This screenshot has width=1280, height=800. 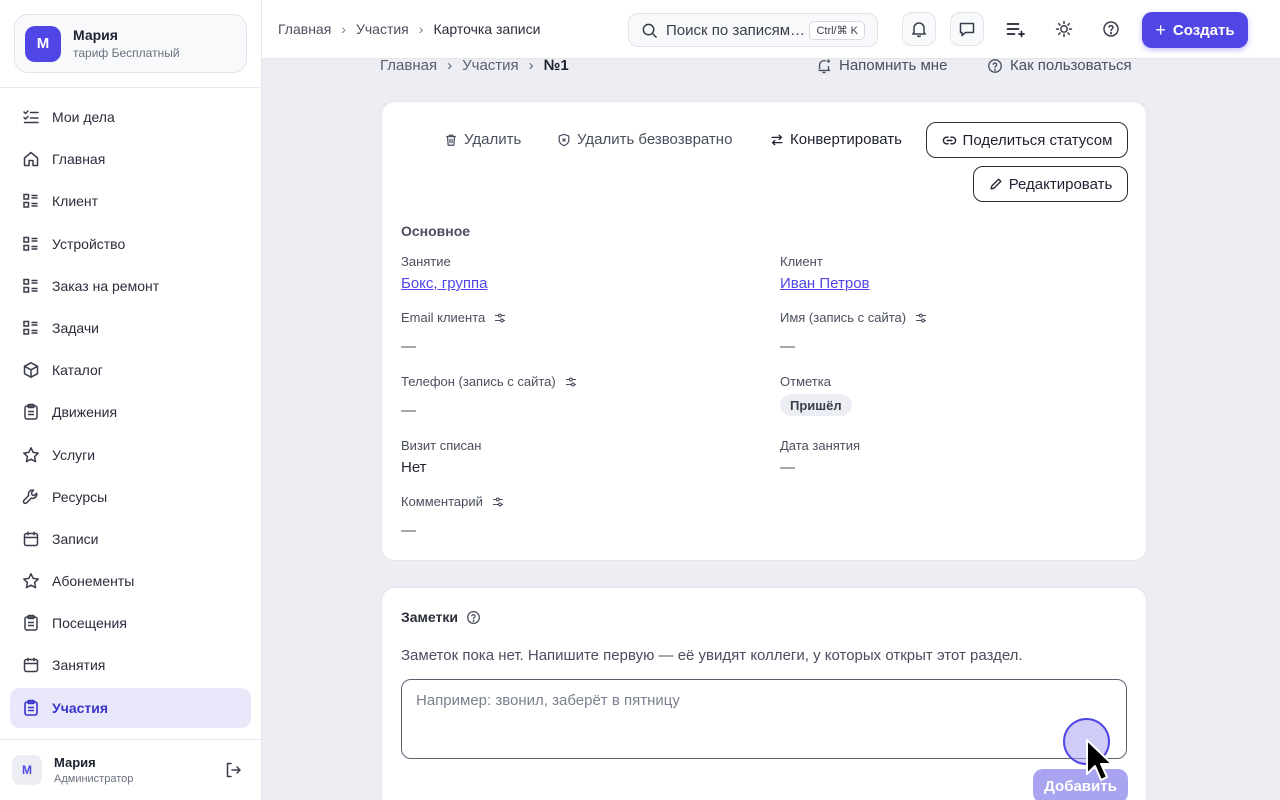 I want to click on sidebar-item-participations: Участия, so click(x=130, y=707).